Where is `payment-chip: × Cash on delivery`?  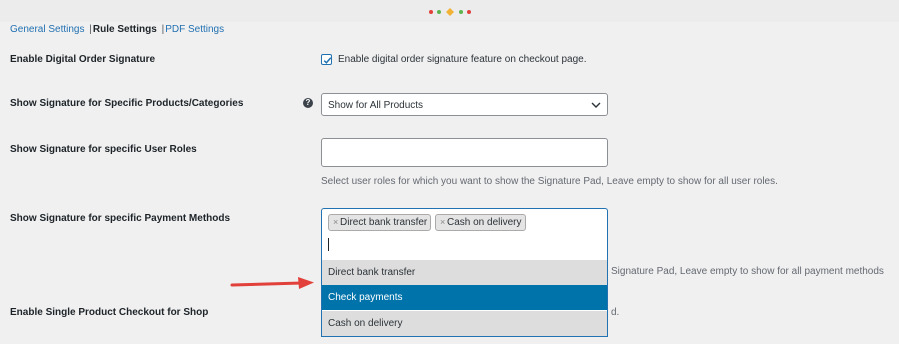
payment-chip: × Cash on delivery is located at coordinates (480, 222).